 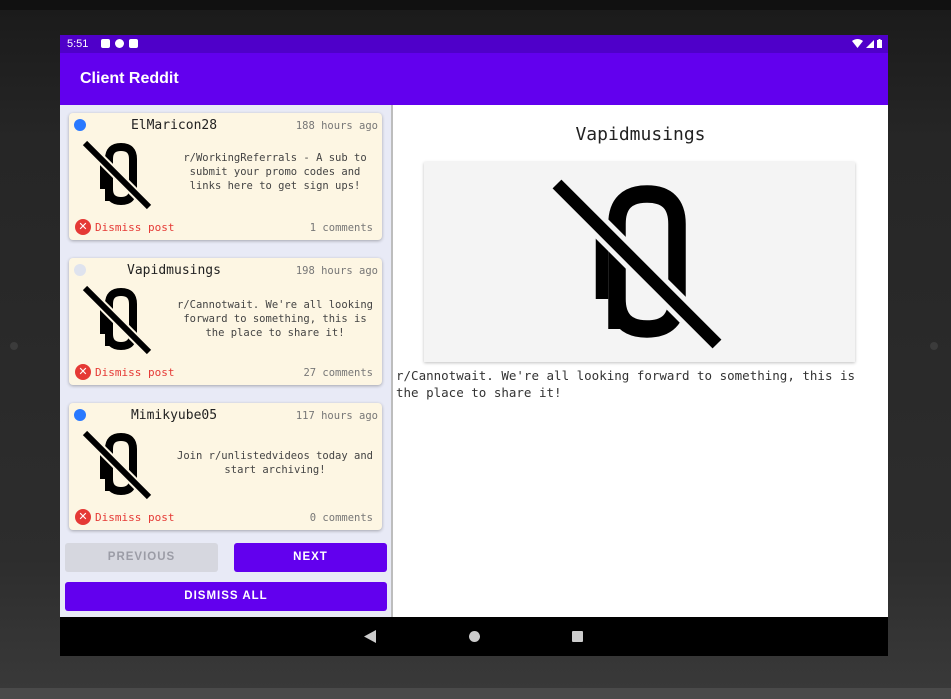 What do you see at coordinates (341, 228) in the screenshot?
I see `post-comments: 1 comments` at bounding box center [341, 228].